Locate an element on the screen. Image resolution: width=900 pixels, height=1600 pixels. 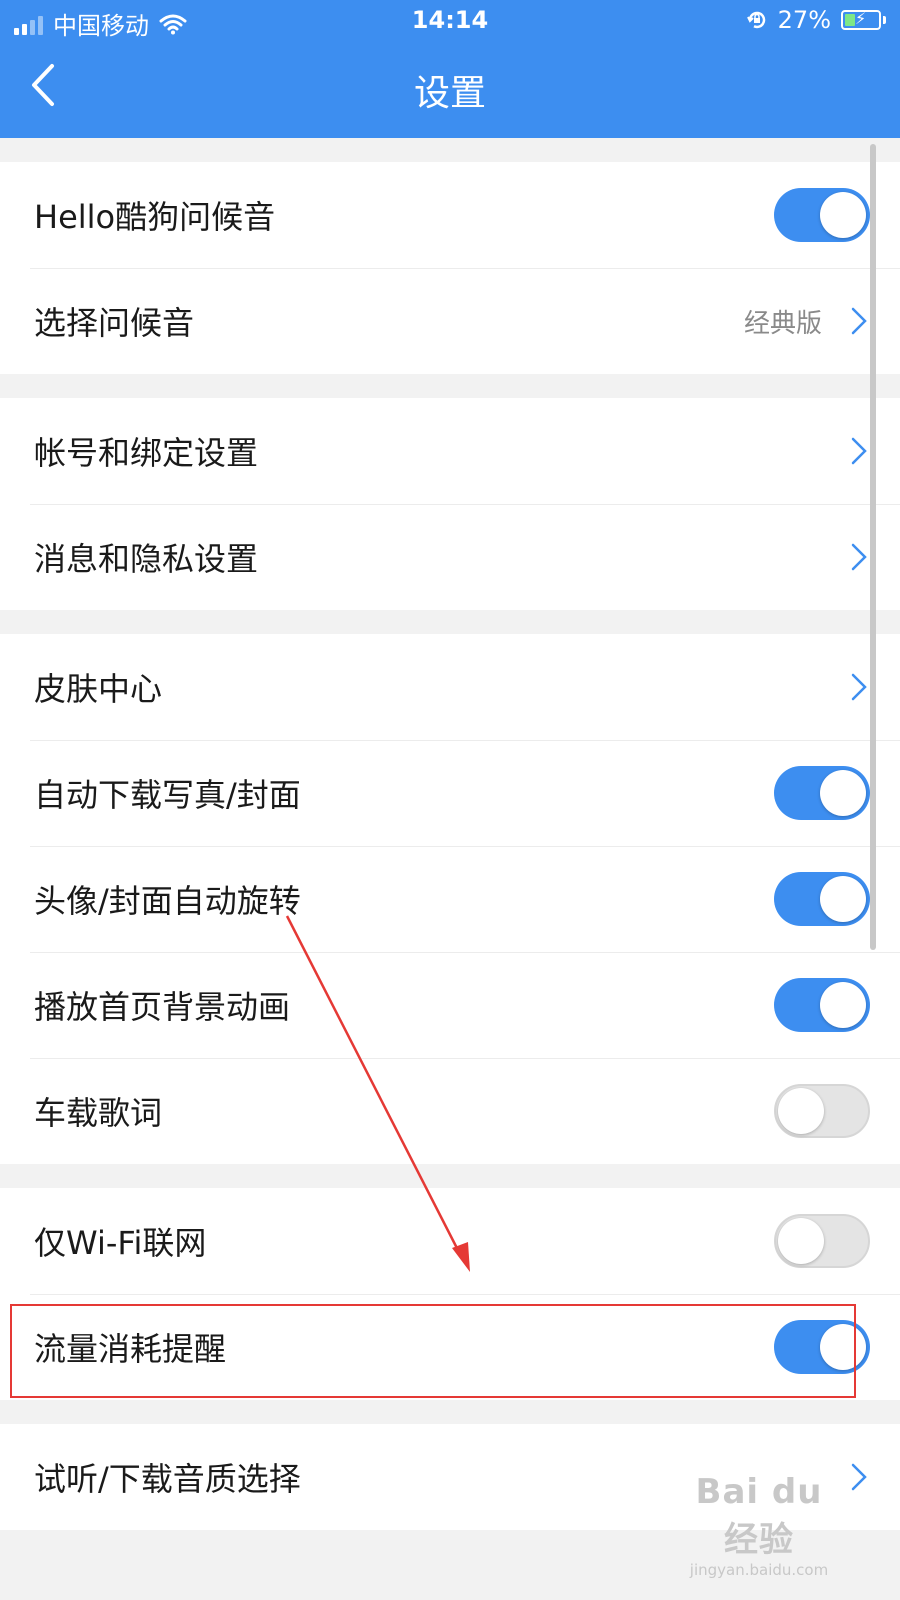
battery-charging-icon: ⚡ is located at coordinates (861, 19).